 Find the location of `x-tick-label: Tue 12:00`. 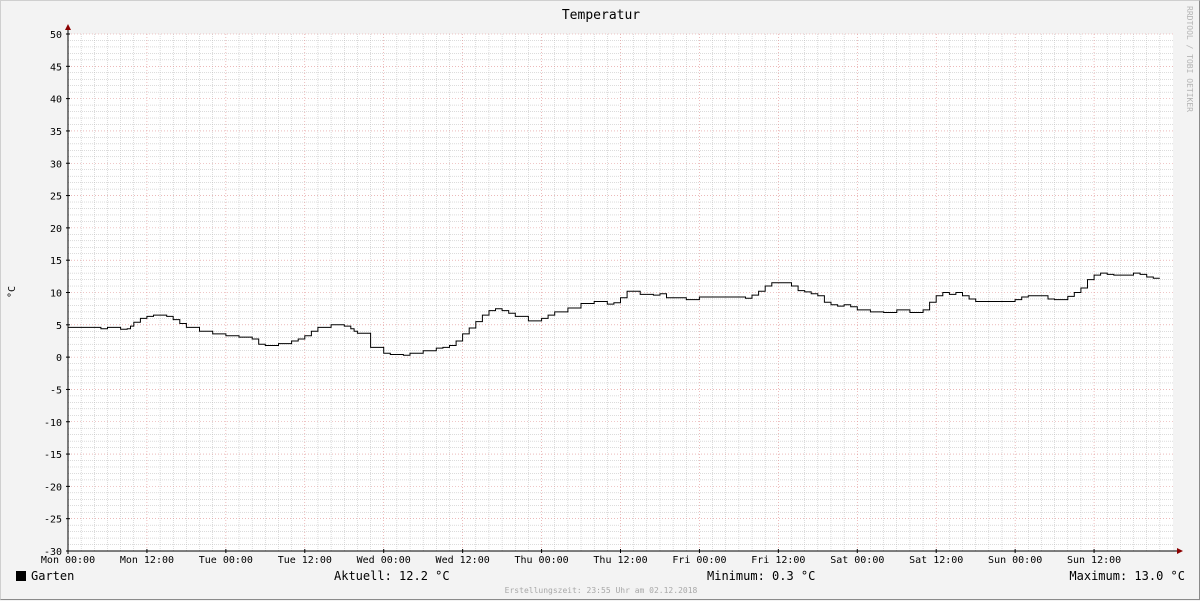

x-tick-label: Tue 12:00 is located at coordinates (305, 560).